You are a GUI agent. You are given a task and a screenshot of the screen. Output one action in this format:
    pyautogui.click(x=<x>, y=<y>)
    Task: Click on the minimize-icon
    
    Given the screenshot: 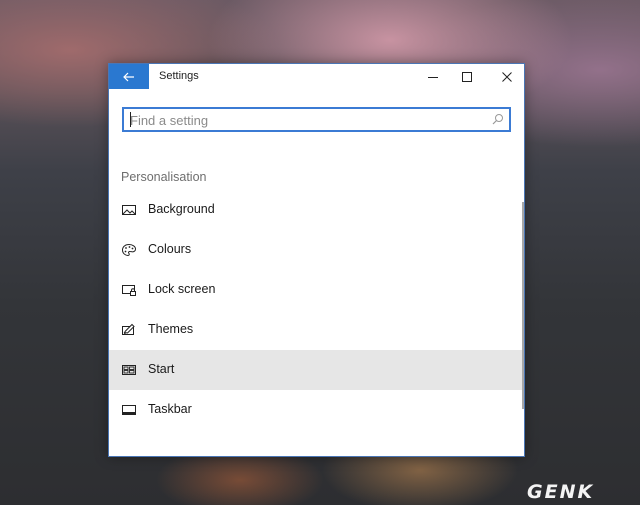 What is the action you would take?
    pyautogui.click(x=433, y=77)
    